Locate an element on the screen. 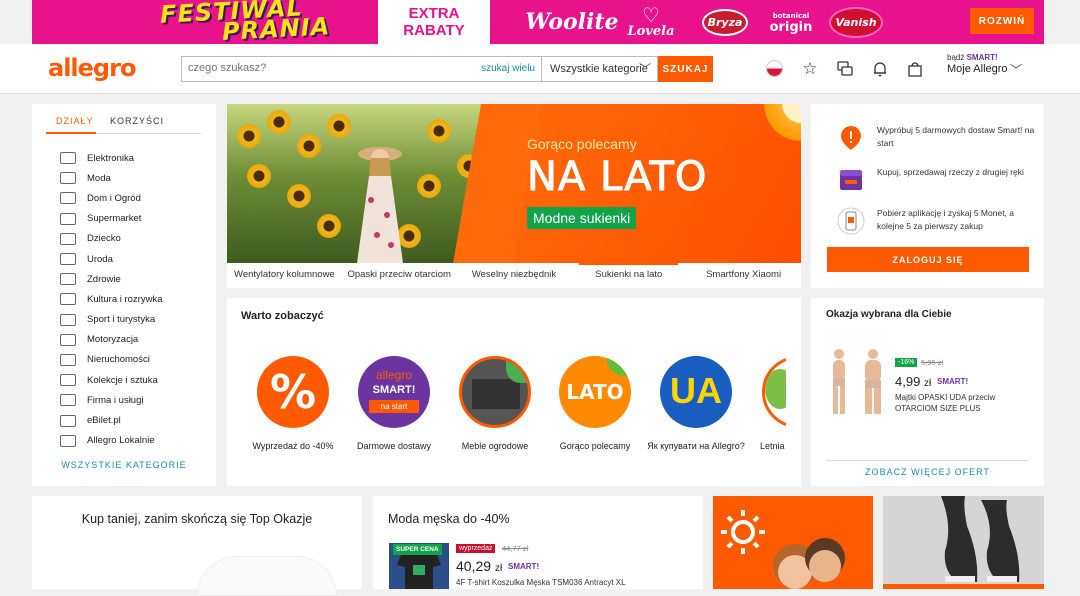 This screenshot has height=596, width=1080. recommend-item-letnia: Letnia is located at coordinates (757, 404).